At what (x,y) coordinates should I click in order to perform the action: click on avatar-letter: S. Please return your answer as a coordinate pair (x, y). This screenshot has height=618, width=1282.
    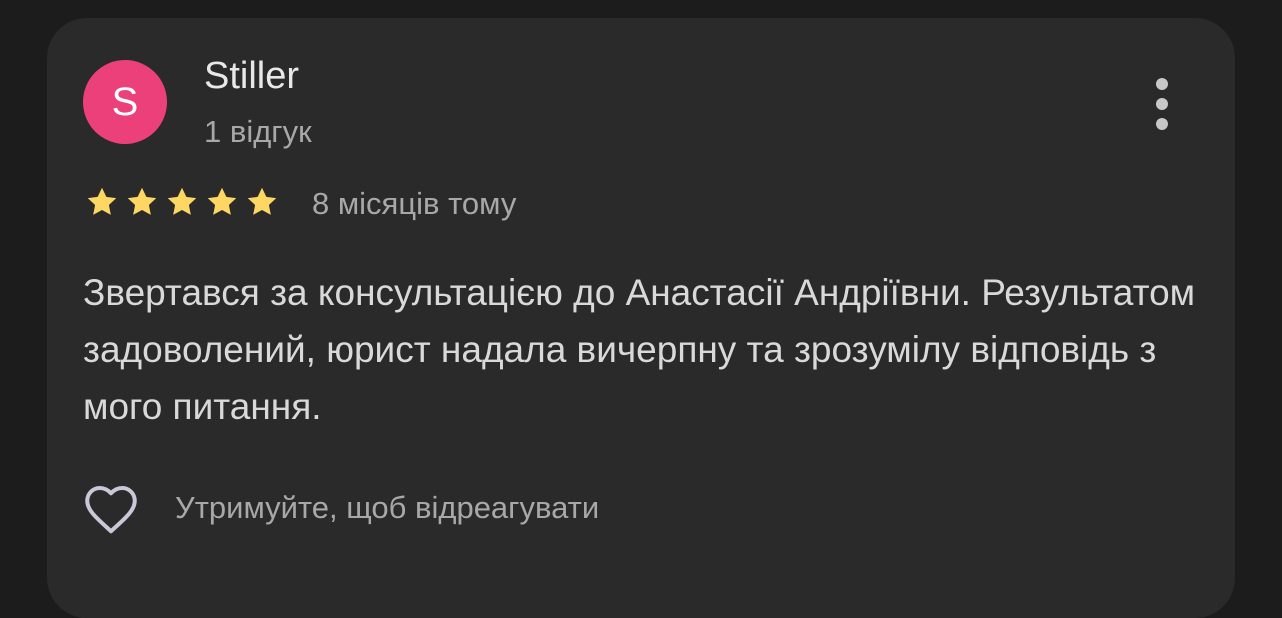
    Looking at the image, I should click on (125, 101).